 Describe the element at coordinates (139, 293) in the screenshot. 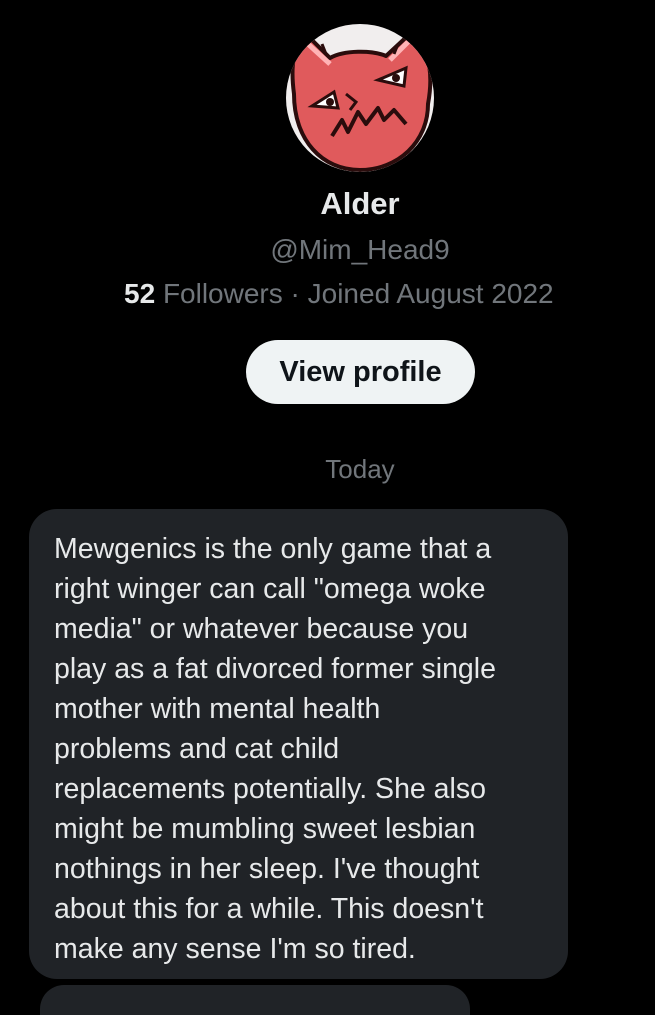

I see `followers-count: 52` at that location.